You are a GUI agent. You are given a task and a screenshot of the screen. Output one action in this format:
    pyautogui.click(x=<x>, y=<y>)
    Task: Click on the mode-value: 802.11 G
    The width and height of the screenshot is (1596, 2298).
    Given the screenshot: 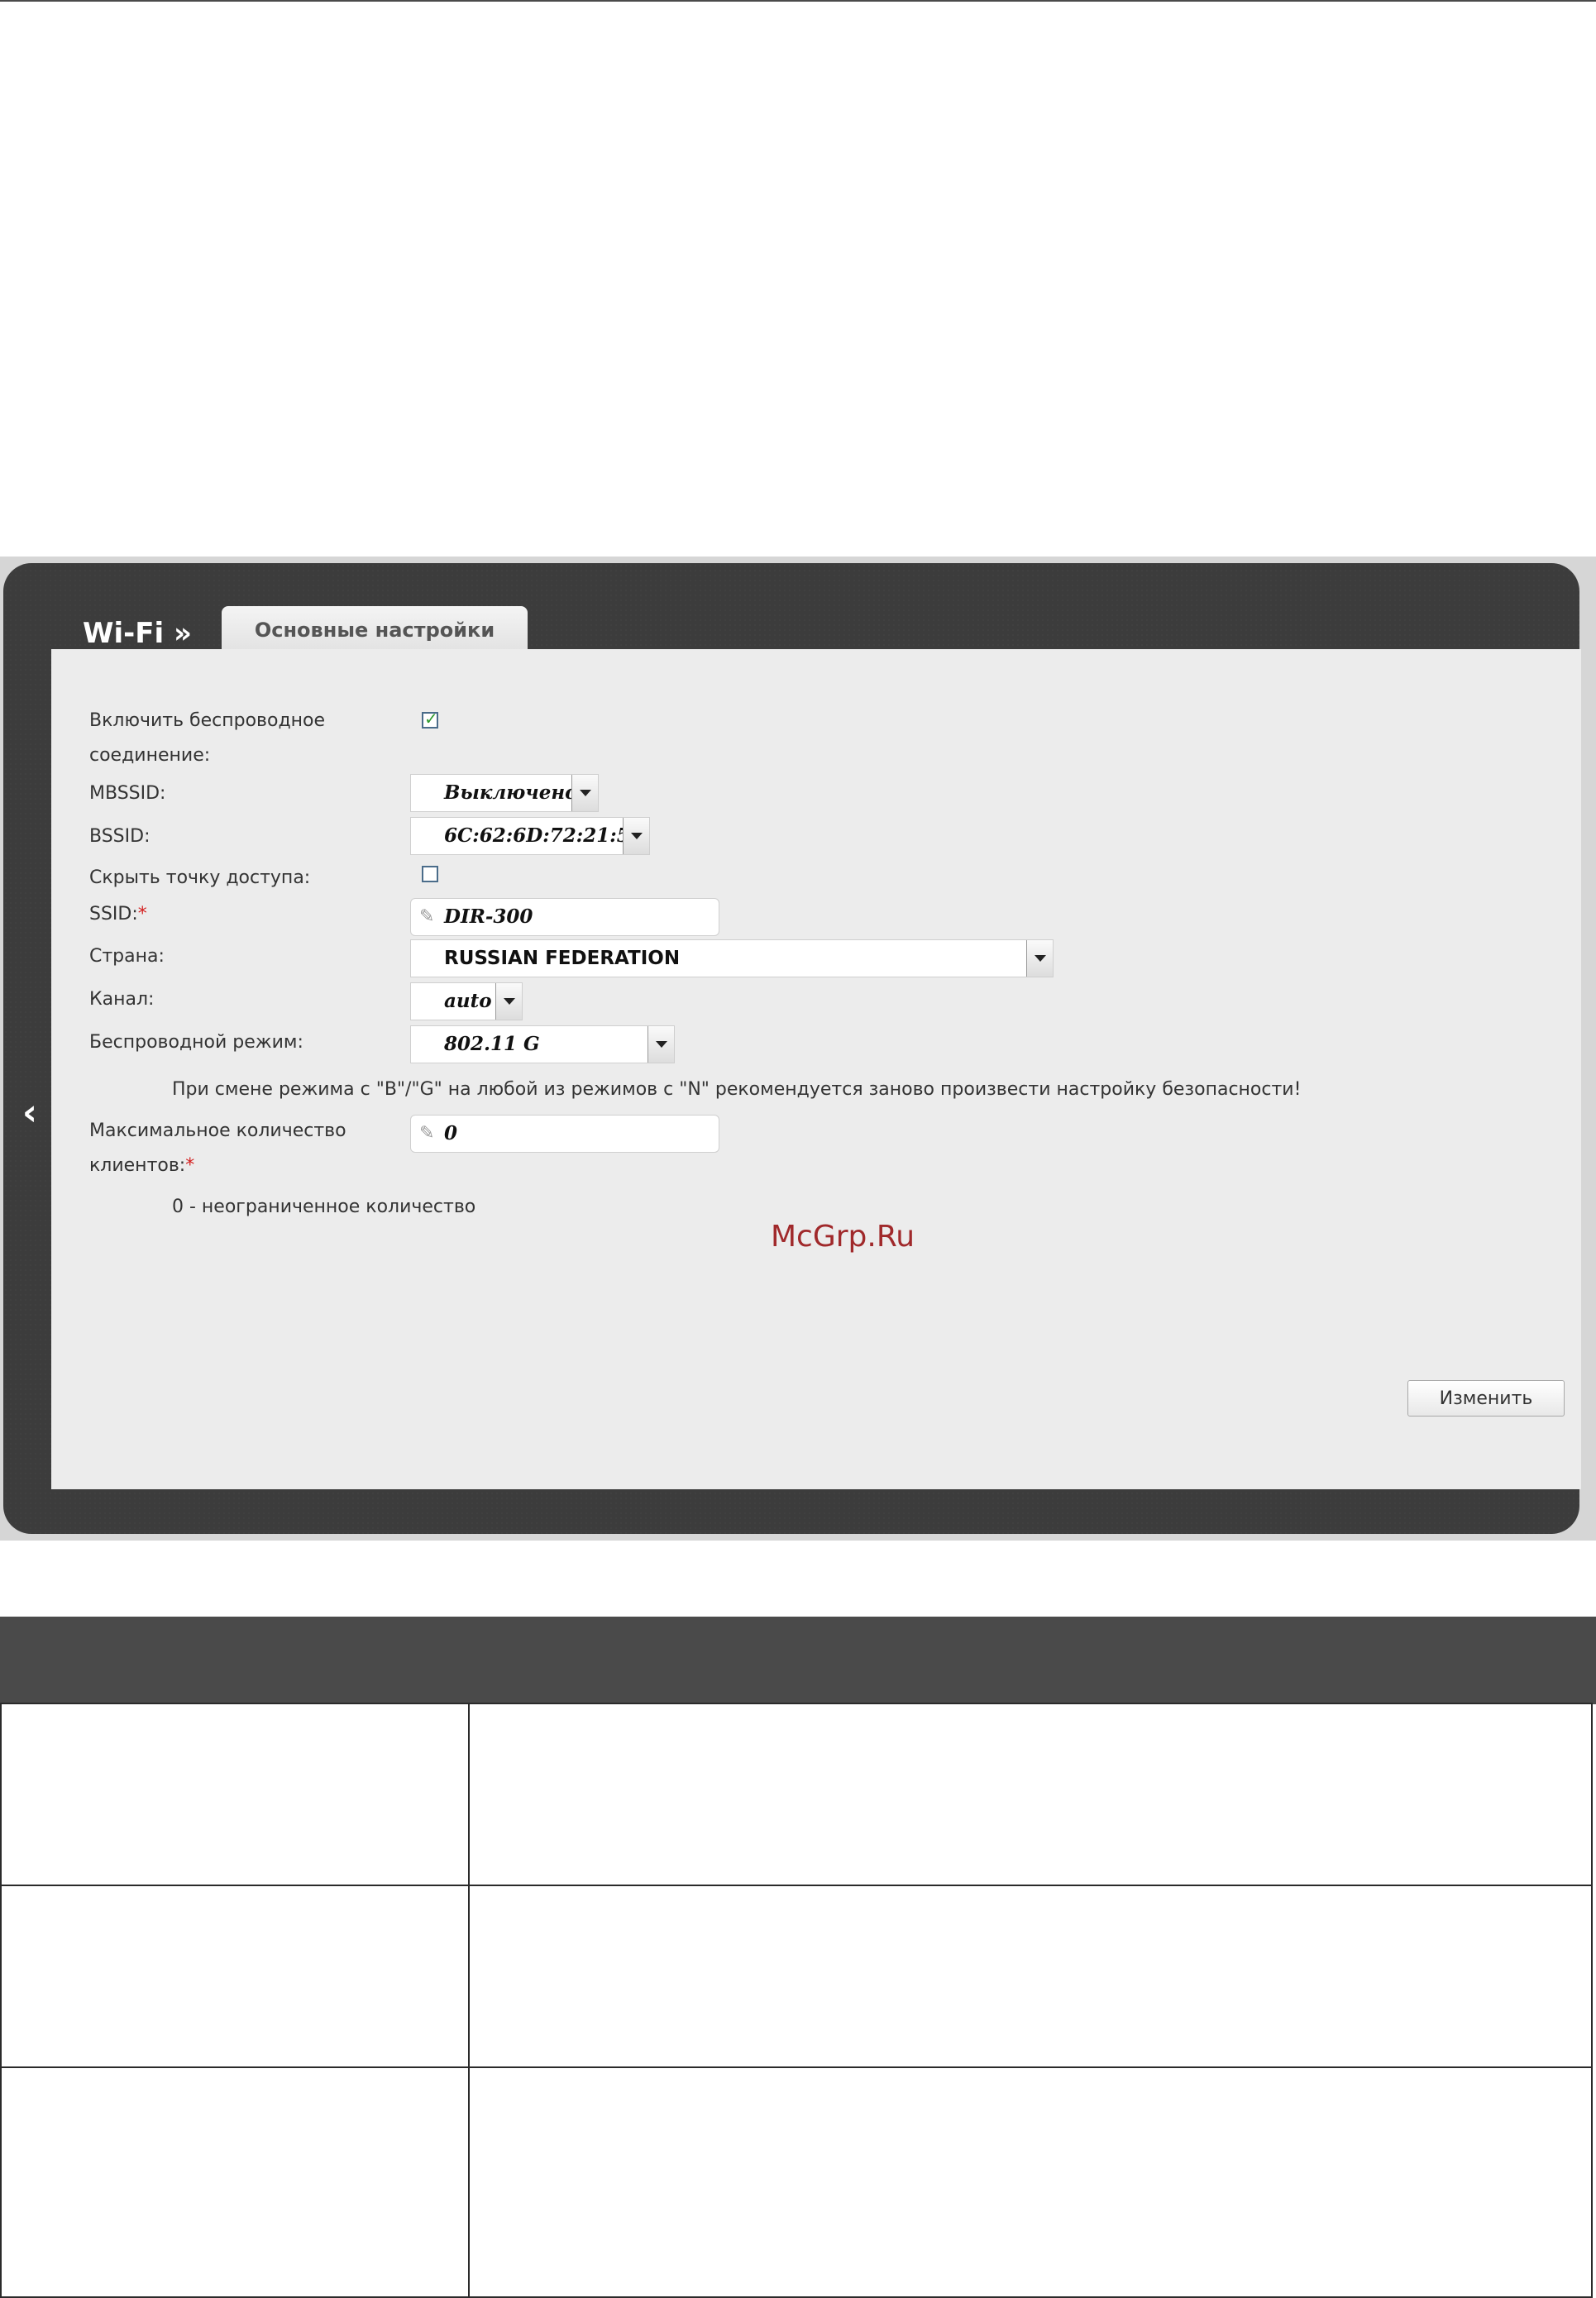 What is the action you would take?
    pyautogui.click(x=492, y=1044)
    